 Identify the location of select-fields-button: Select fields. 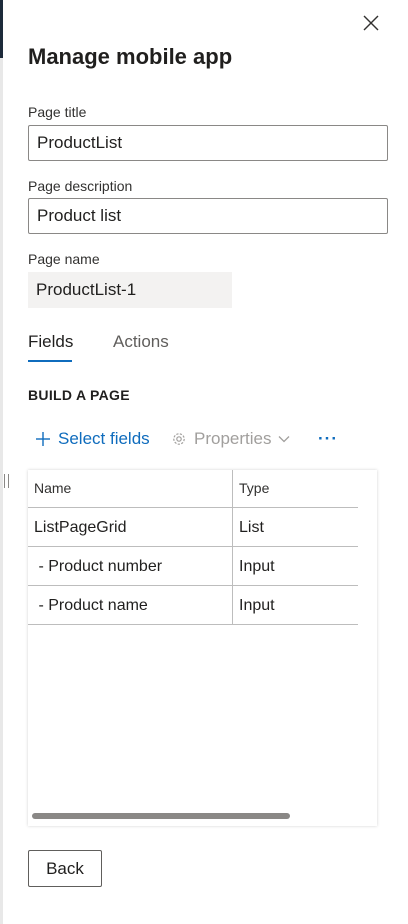
(92, 439).